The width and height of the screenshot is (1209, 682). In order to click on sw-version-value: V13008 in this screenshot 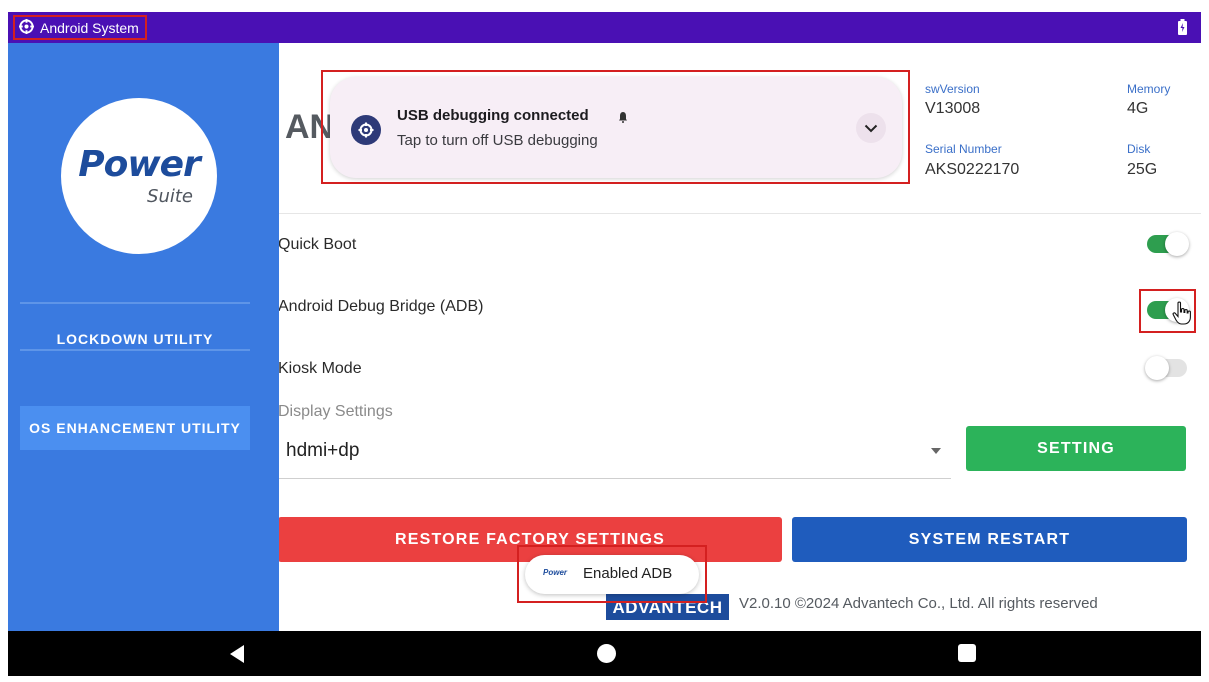, I will do `click(953, 108)`.